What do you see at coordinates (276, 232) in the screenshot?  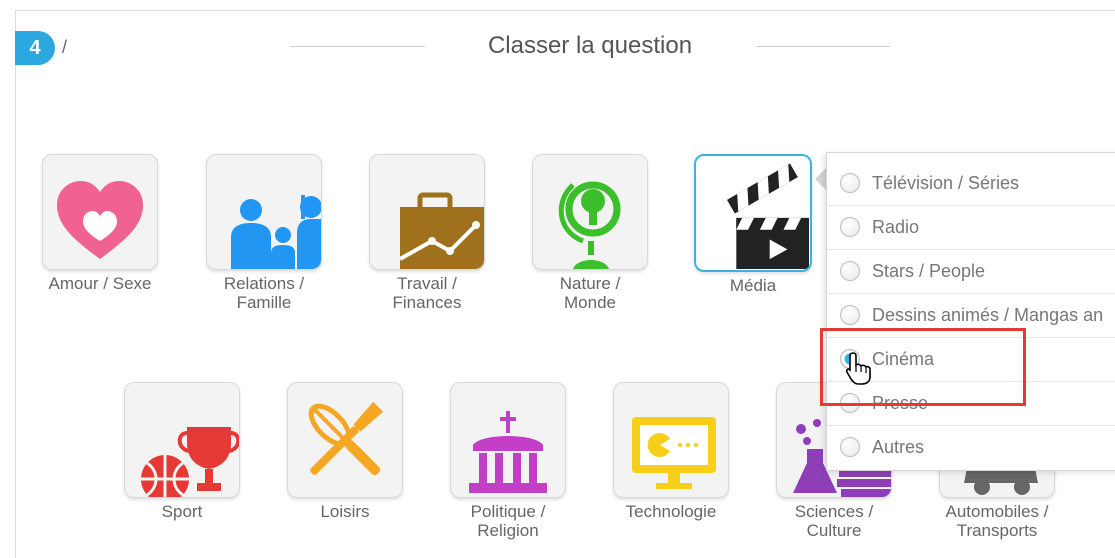 I see `family-icon` at bounding box center [276, 232].